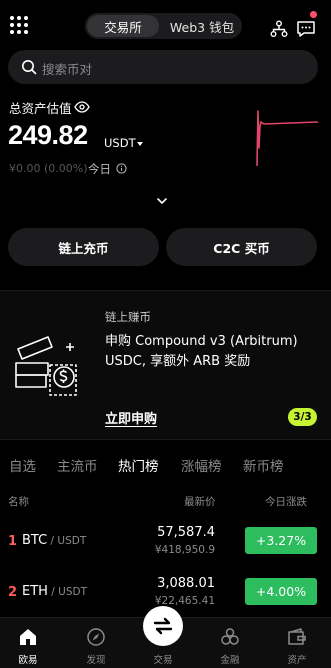 Image resolution: width=331 pixels, height=668 pixels. What do you see at coordinates (128, 317) in the screenshot?
I see `promo-category: 链上赚币` at bounding box center [128, 317].